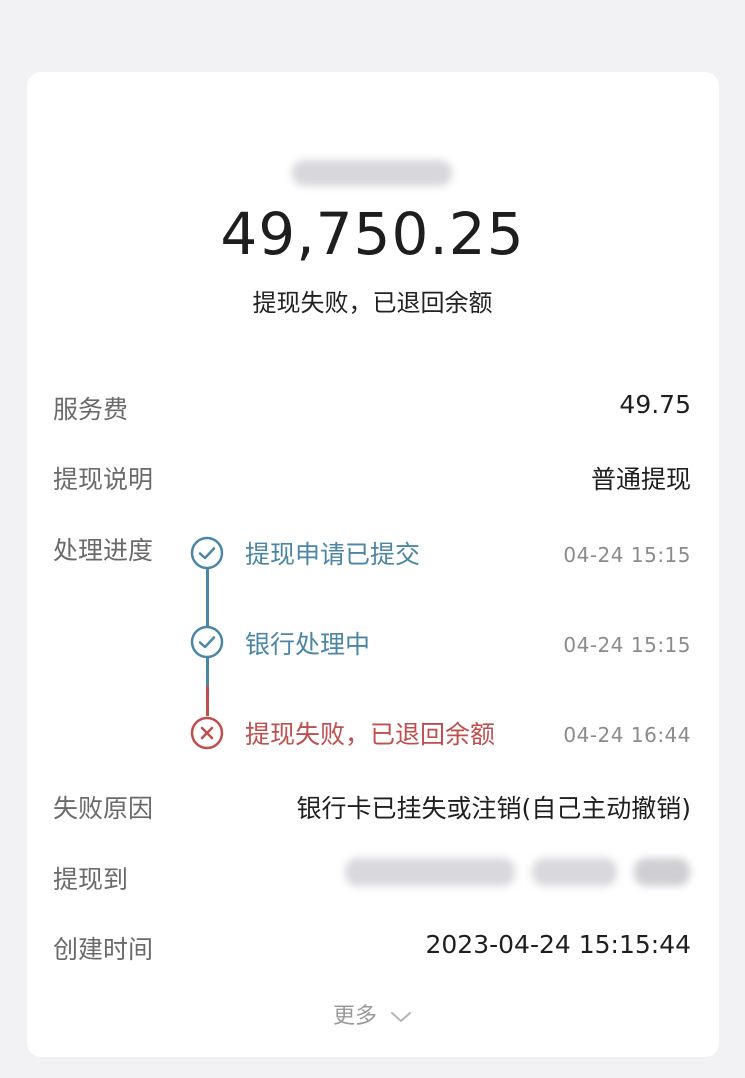 The width and height of the screenshot is (745, 1078). What do you see at coordinates (103, 949) in the screenshot?
I see `created-time-label: 创建时间` at bounding box center [103, 949].